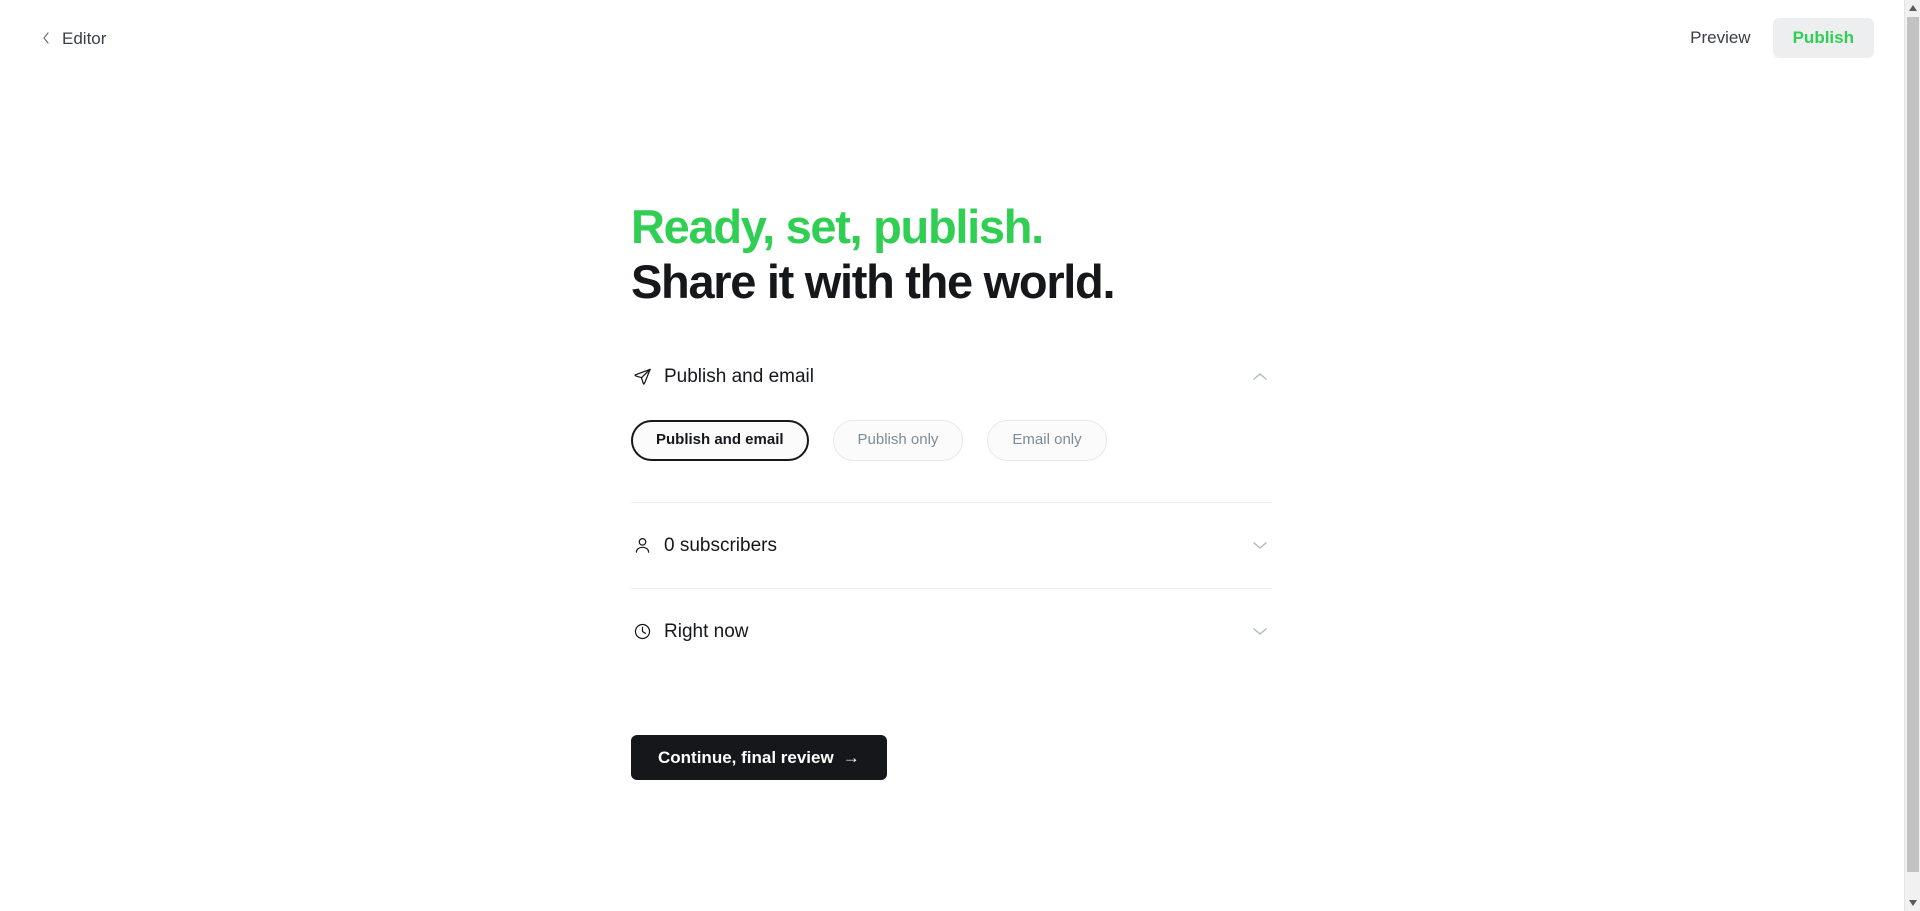 This screenshot has width=1920, height=911. Describe the element at coordinates (851, 757) in the screenshot. I see `arrow-right-icon: →` at that location.